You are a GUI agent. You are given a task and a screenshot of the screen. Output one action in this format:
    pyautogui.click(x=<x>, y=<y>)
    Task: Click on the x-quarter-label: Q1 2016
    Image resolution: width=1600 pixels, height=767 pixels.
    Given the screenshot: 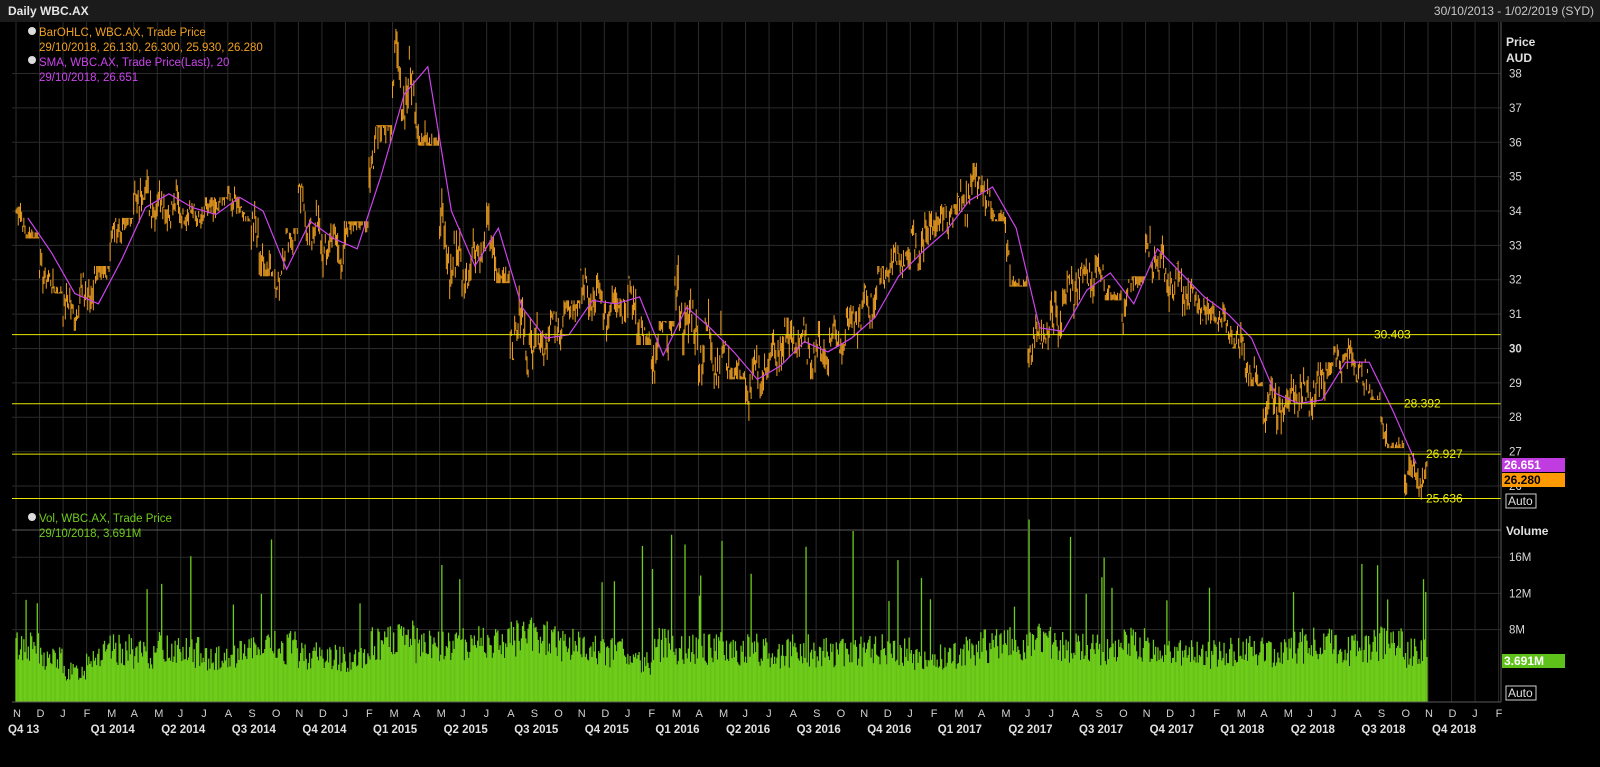 What is the action you would take?
    pyautogui.click(x=677, y=730)
    